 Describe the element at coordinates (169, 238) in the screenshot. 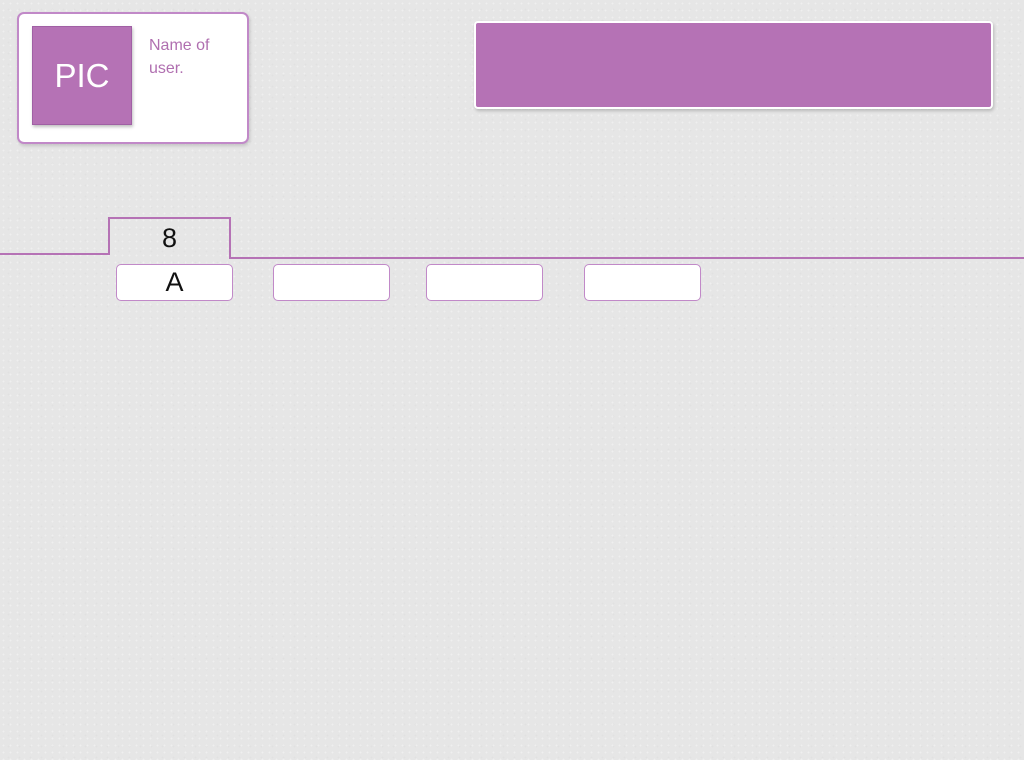

I see `active-tab: 8` at that location.